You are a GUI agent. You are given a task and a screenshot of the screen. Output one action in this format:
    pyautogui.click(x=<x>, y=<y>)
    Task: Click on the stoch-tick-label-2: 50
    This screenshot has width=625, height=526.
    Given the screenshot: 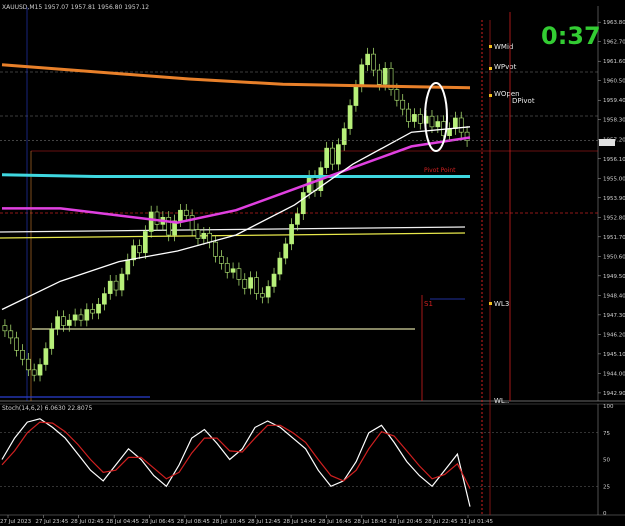 What is the action you would take?
    pyautogui.click(x=606, y=461)
    